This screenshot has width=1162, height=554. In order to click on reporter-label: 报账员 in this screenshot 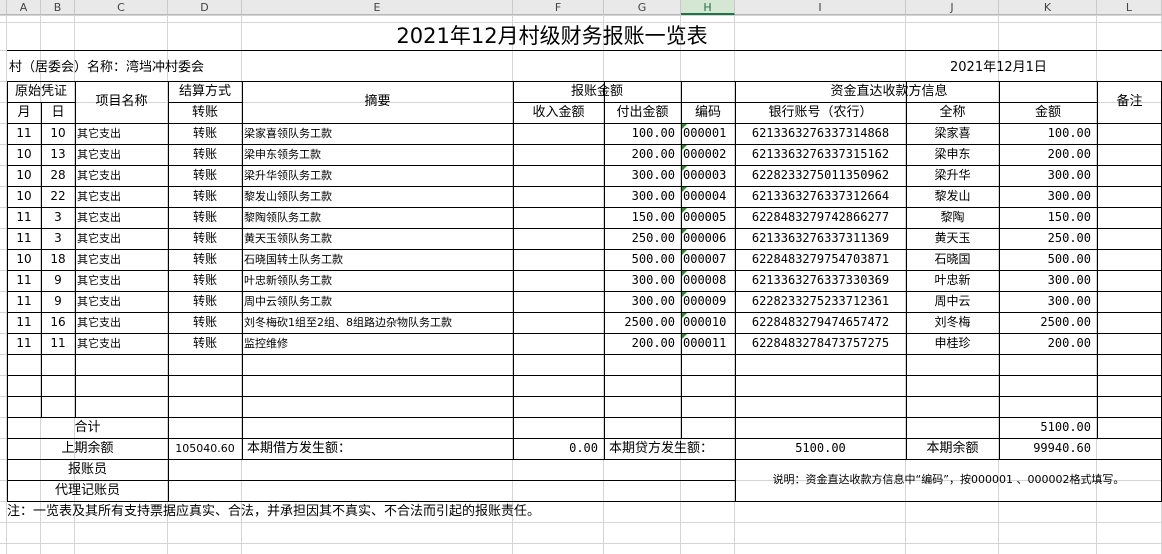, I will do `click(87, 469)`.